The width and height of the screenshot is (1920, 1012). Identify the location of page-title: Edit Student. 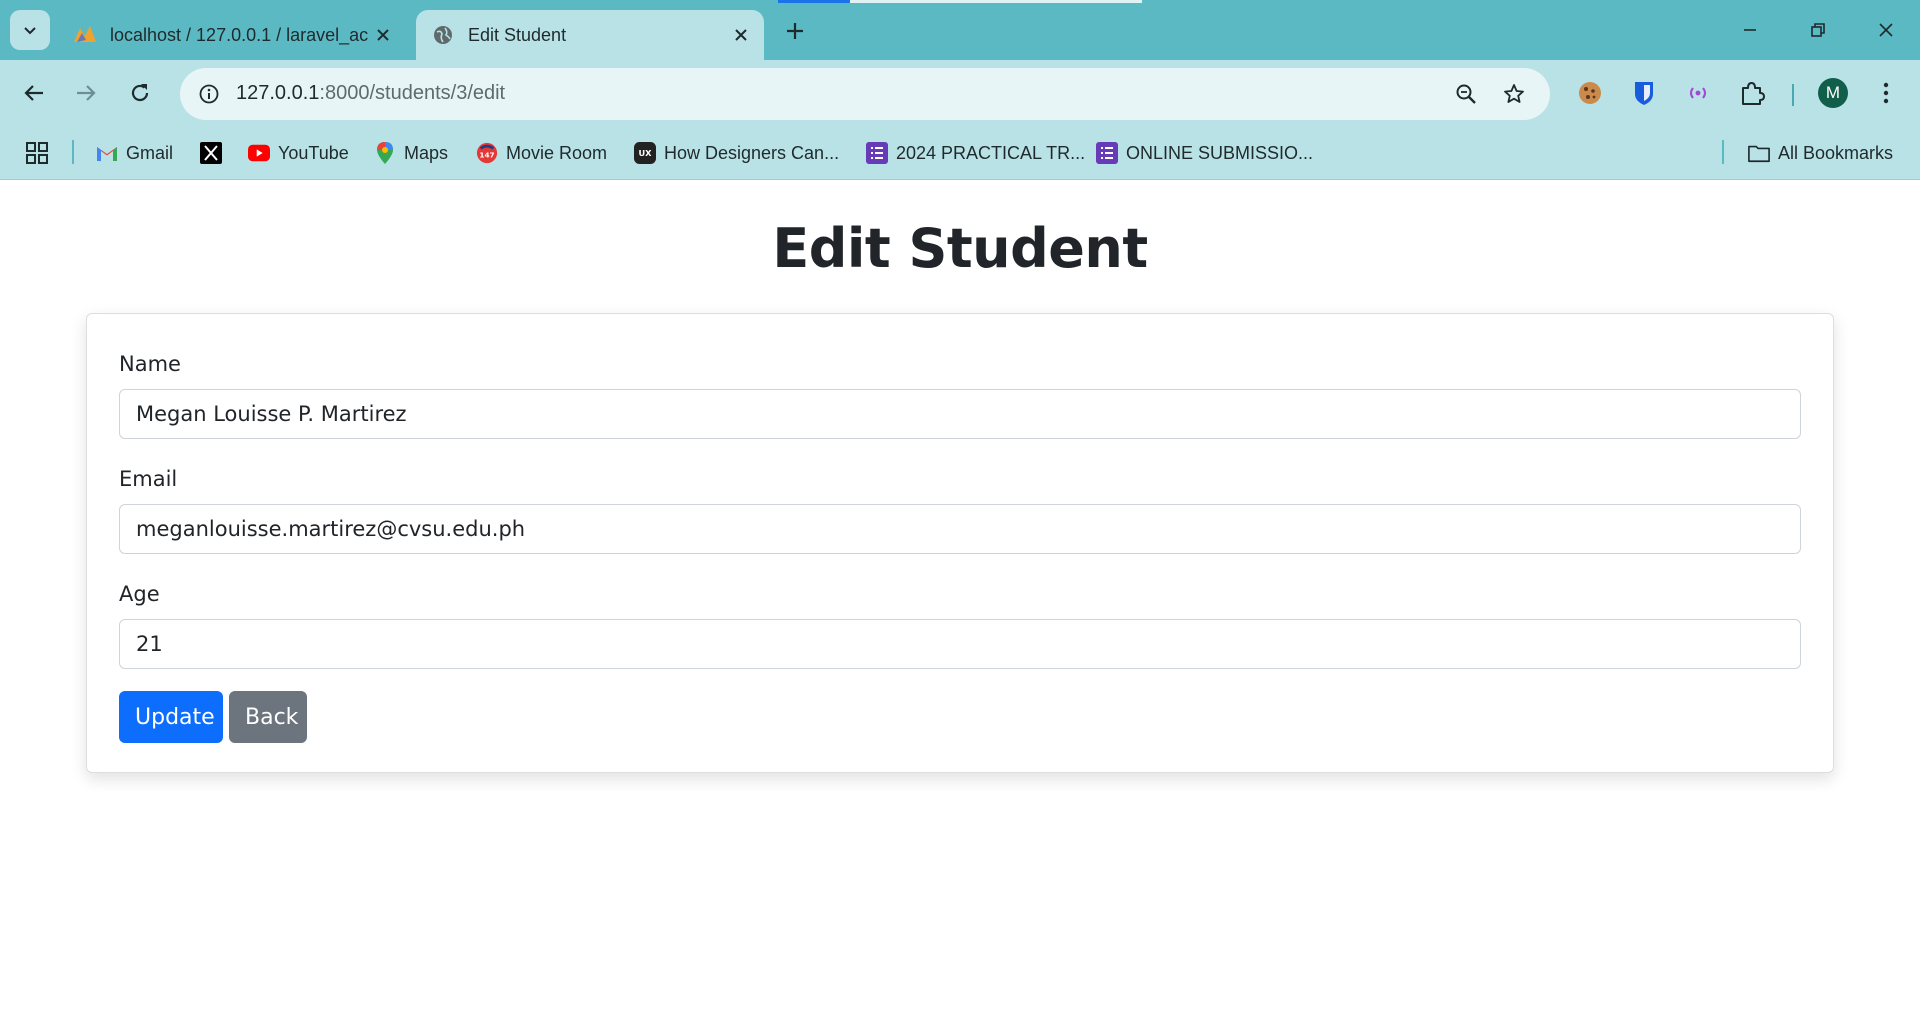
(960, 248).